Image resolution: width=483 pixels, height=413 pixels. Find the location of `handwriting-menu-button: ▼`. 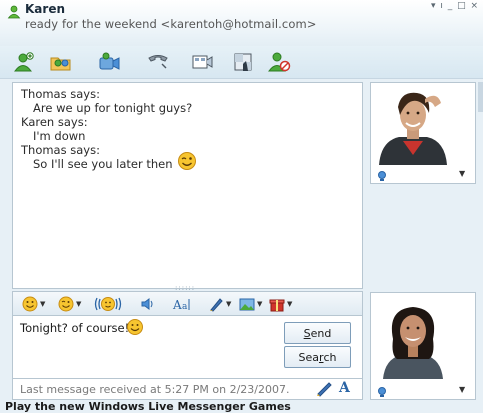

handwriting-menu-button: ▼ is located at coordinates (219, 304).